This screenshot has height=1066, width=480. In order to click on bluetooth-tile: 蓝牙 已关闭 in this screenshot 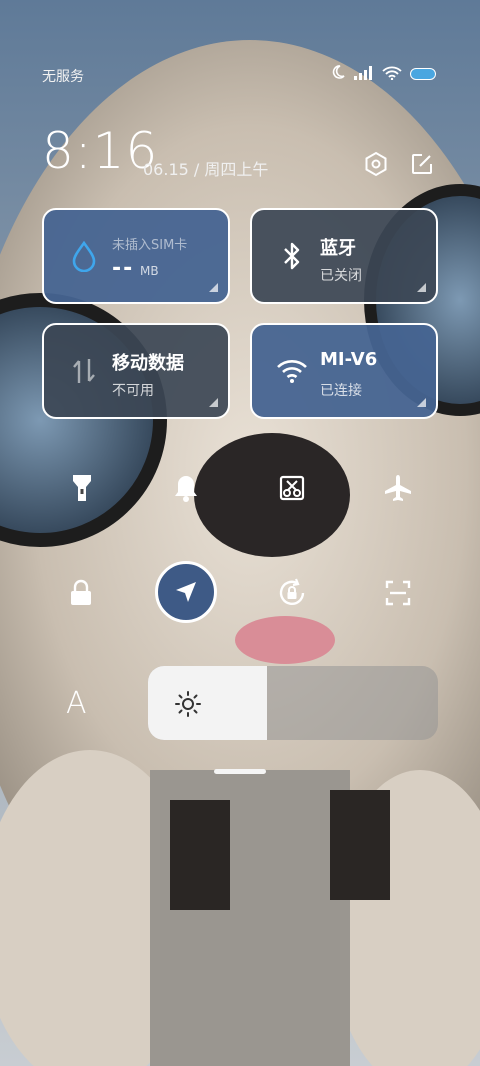, I will do `click(344, 256)`.